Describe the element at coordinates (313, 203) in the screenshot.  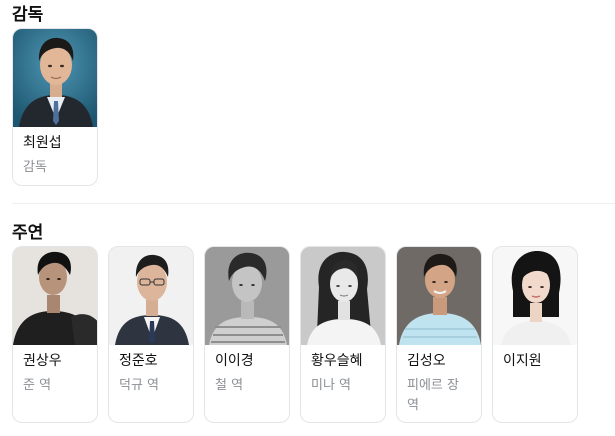
I see `section-divider` at that location.